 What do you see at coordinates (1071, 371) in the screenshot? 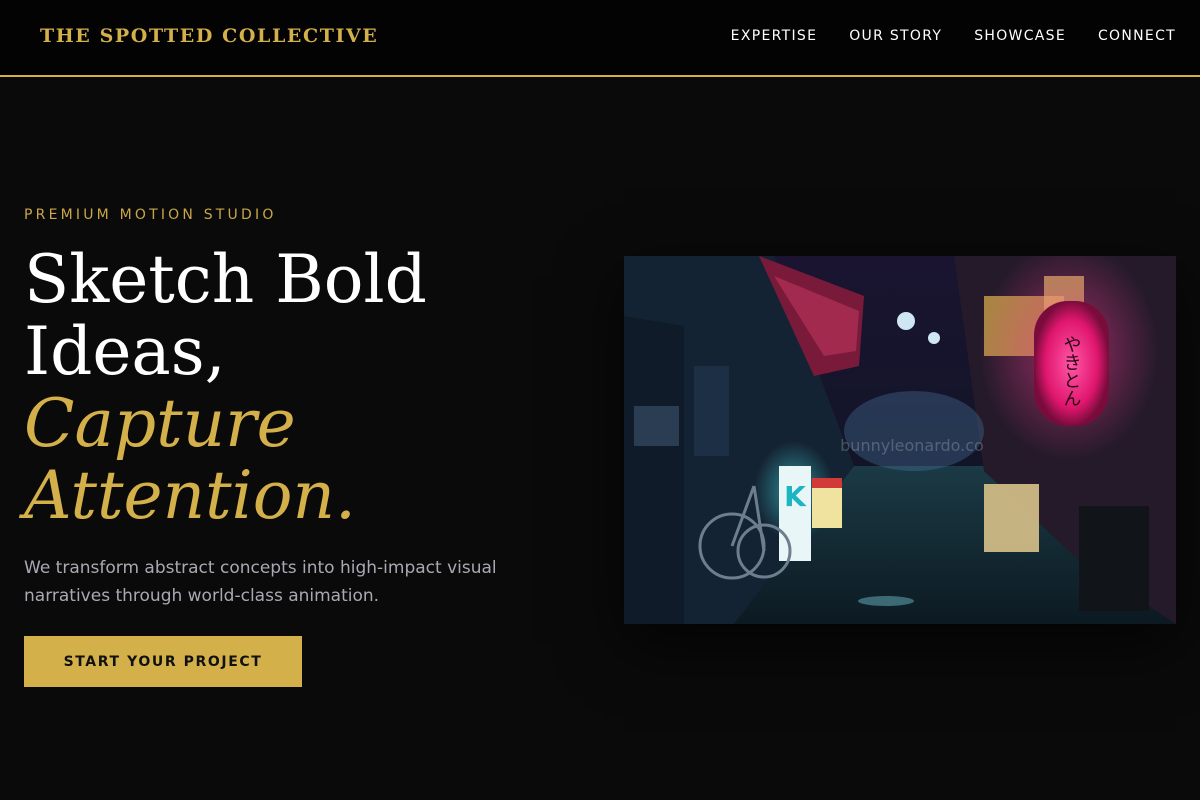
I see `lantern-text: やきとん` at bounding box center [1071, 371].